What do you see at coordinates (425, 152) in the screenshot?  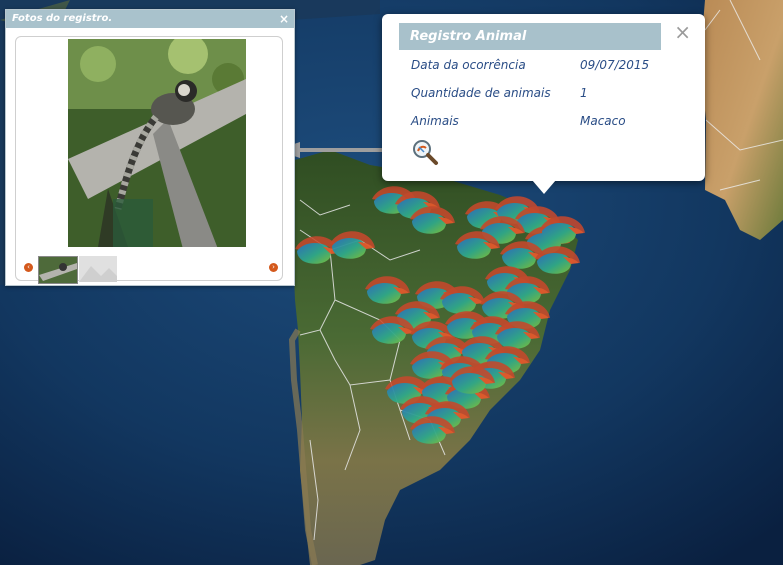 I see `magnifier-icon` at bounding box center [425, 152].